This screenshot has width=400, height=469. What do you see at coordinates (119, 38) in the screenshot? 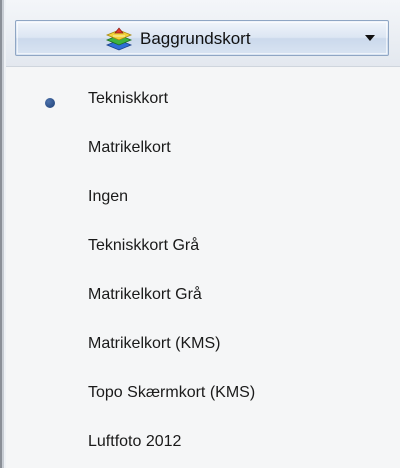
I see `map-layers-icon` at bounding box center [119, 38].